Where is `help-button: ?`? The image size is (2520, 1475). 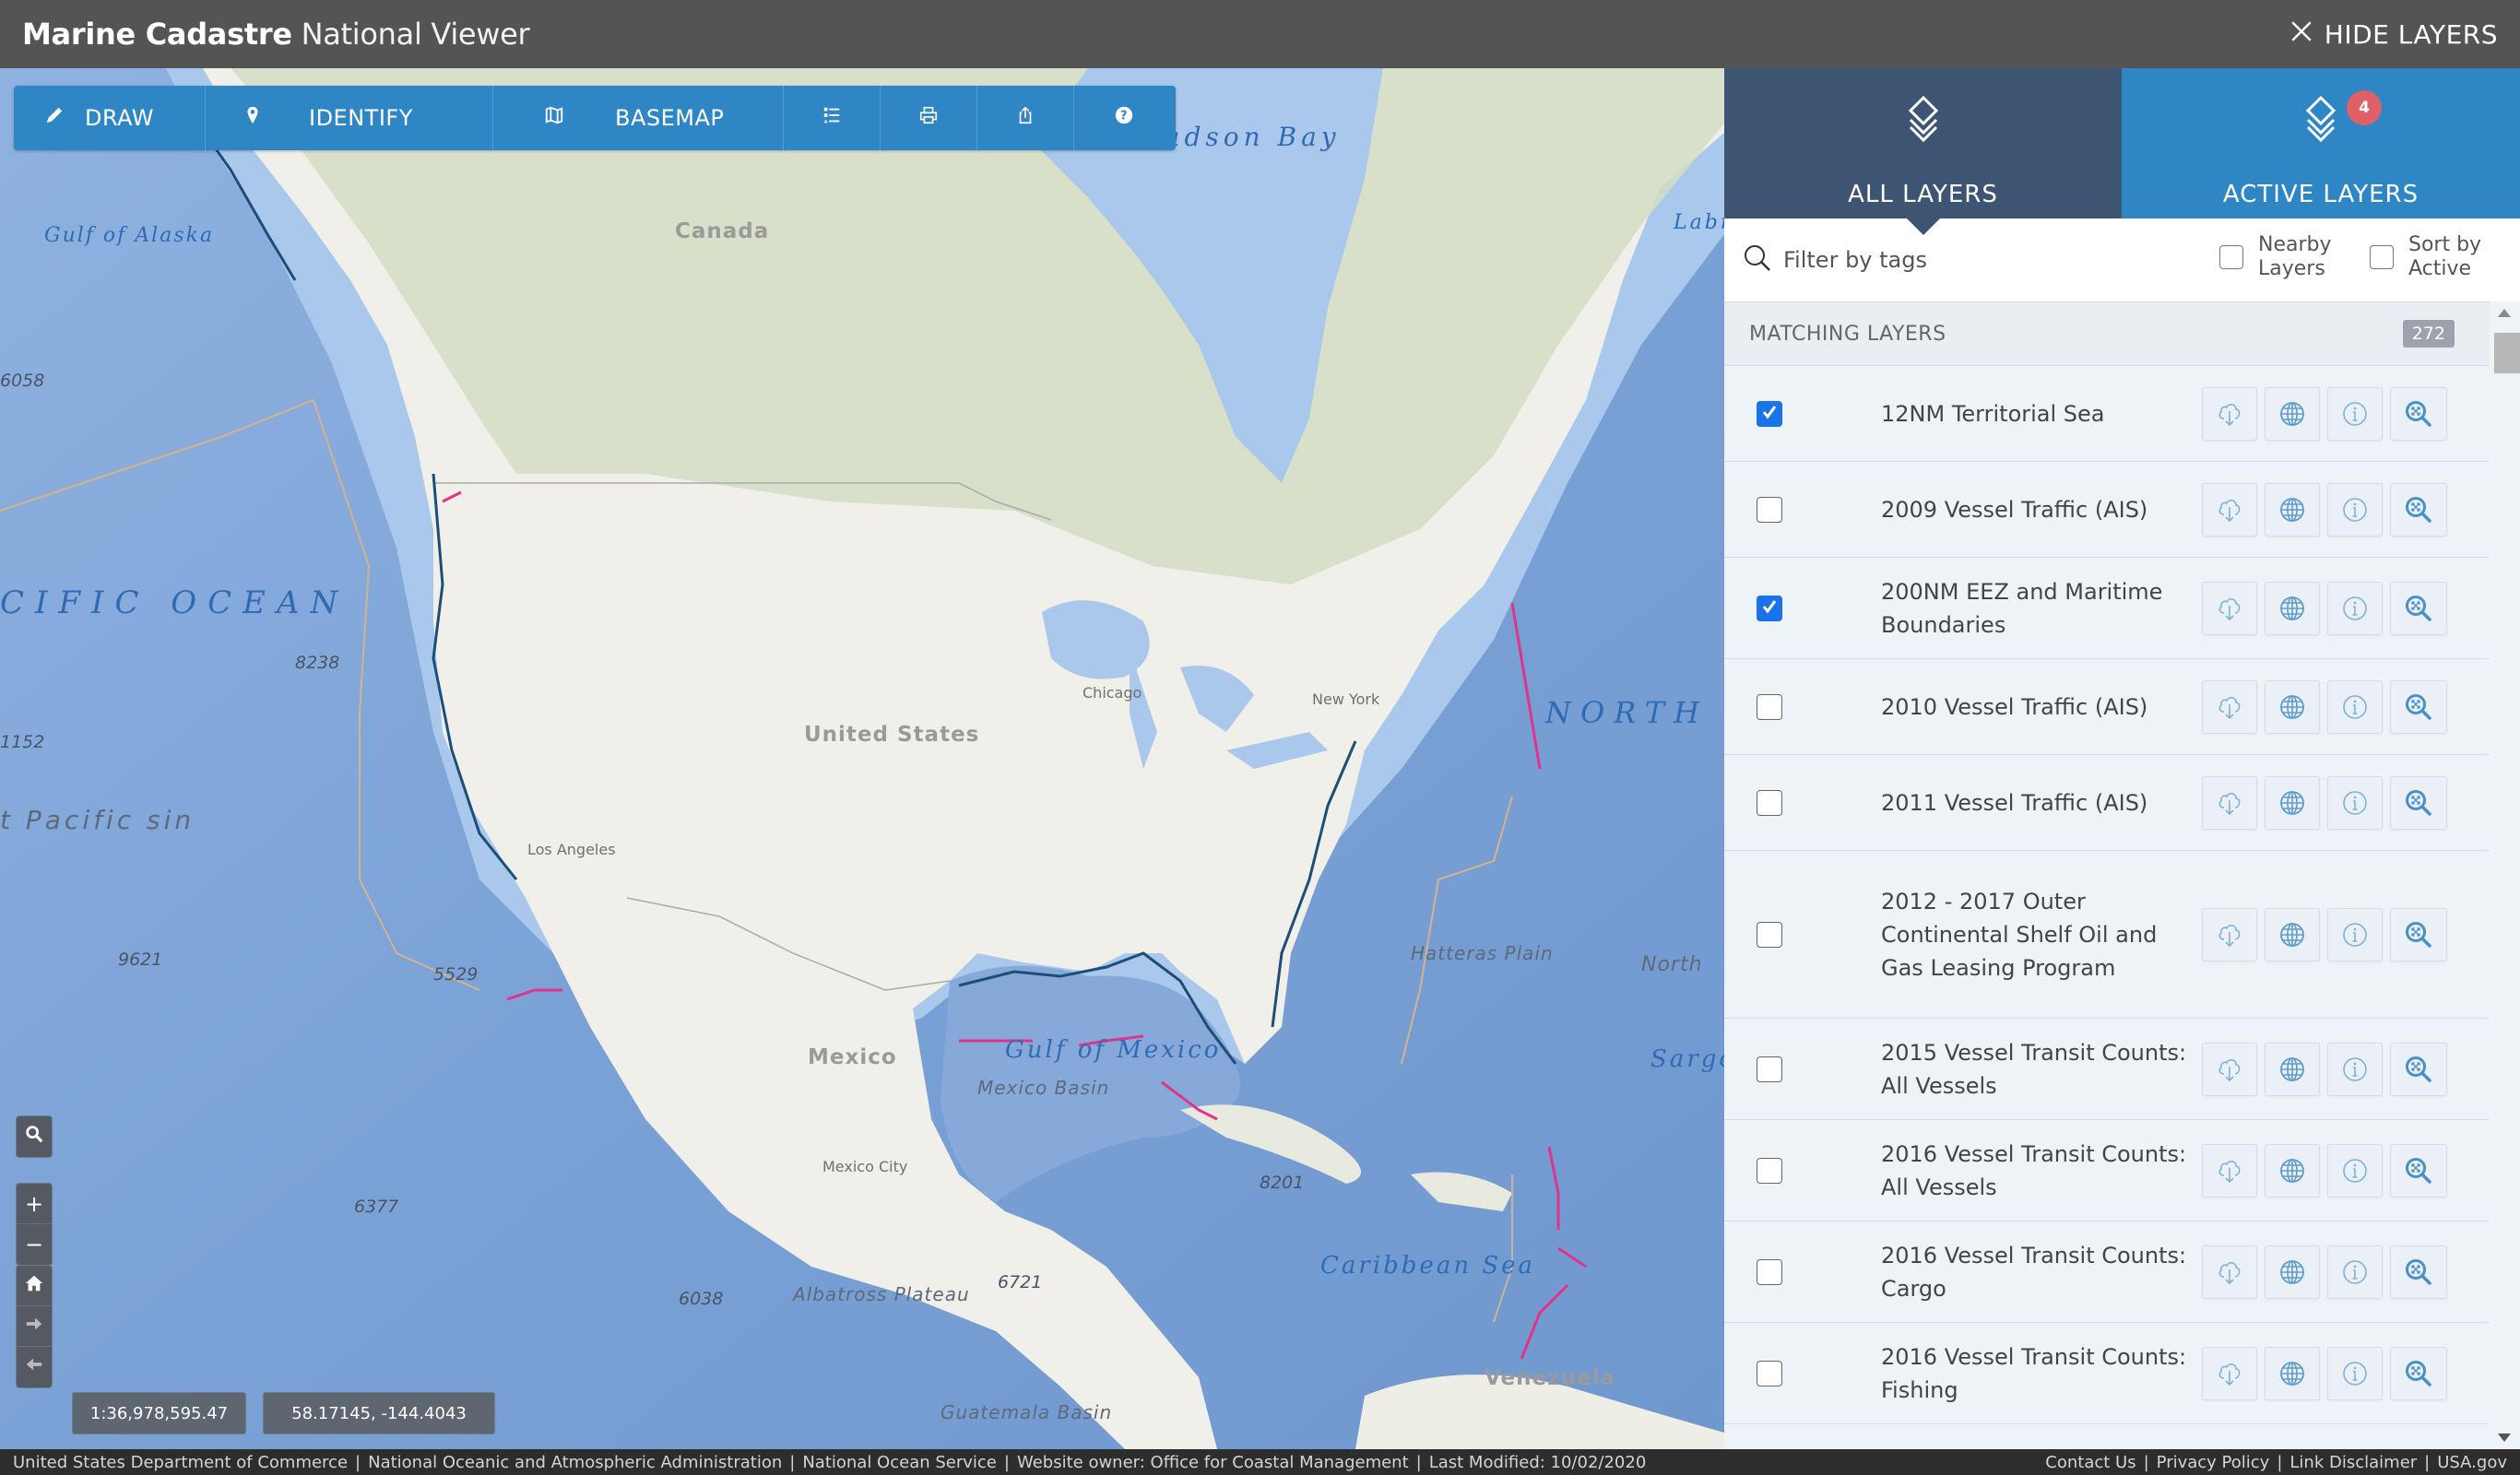
help-button: ? is located at coordinates (1123, 118).